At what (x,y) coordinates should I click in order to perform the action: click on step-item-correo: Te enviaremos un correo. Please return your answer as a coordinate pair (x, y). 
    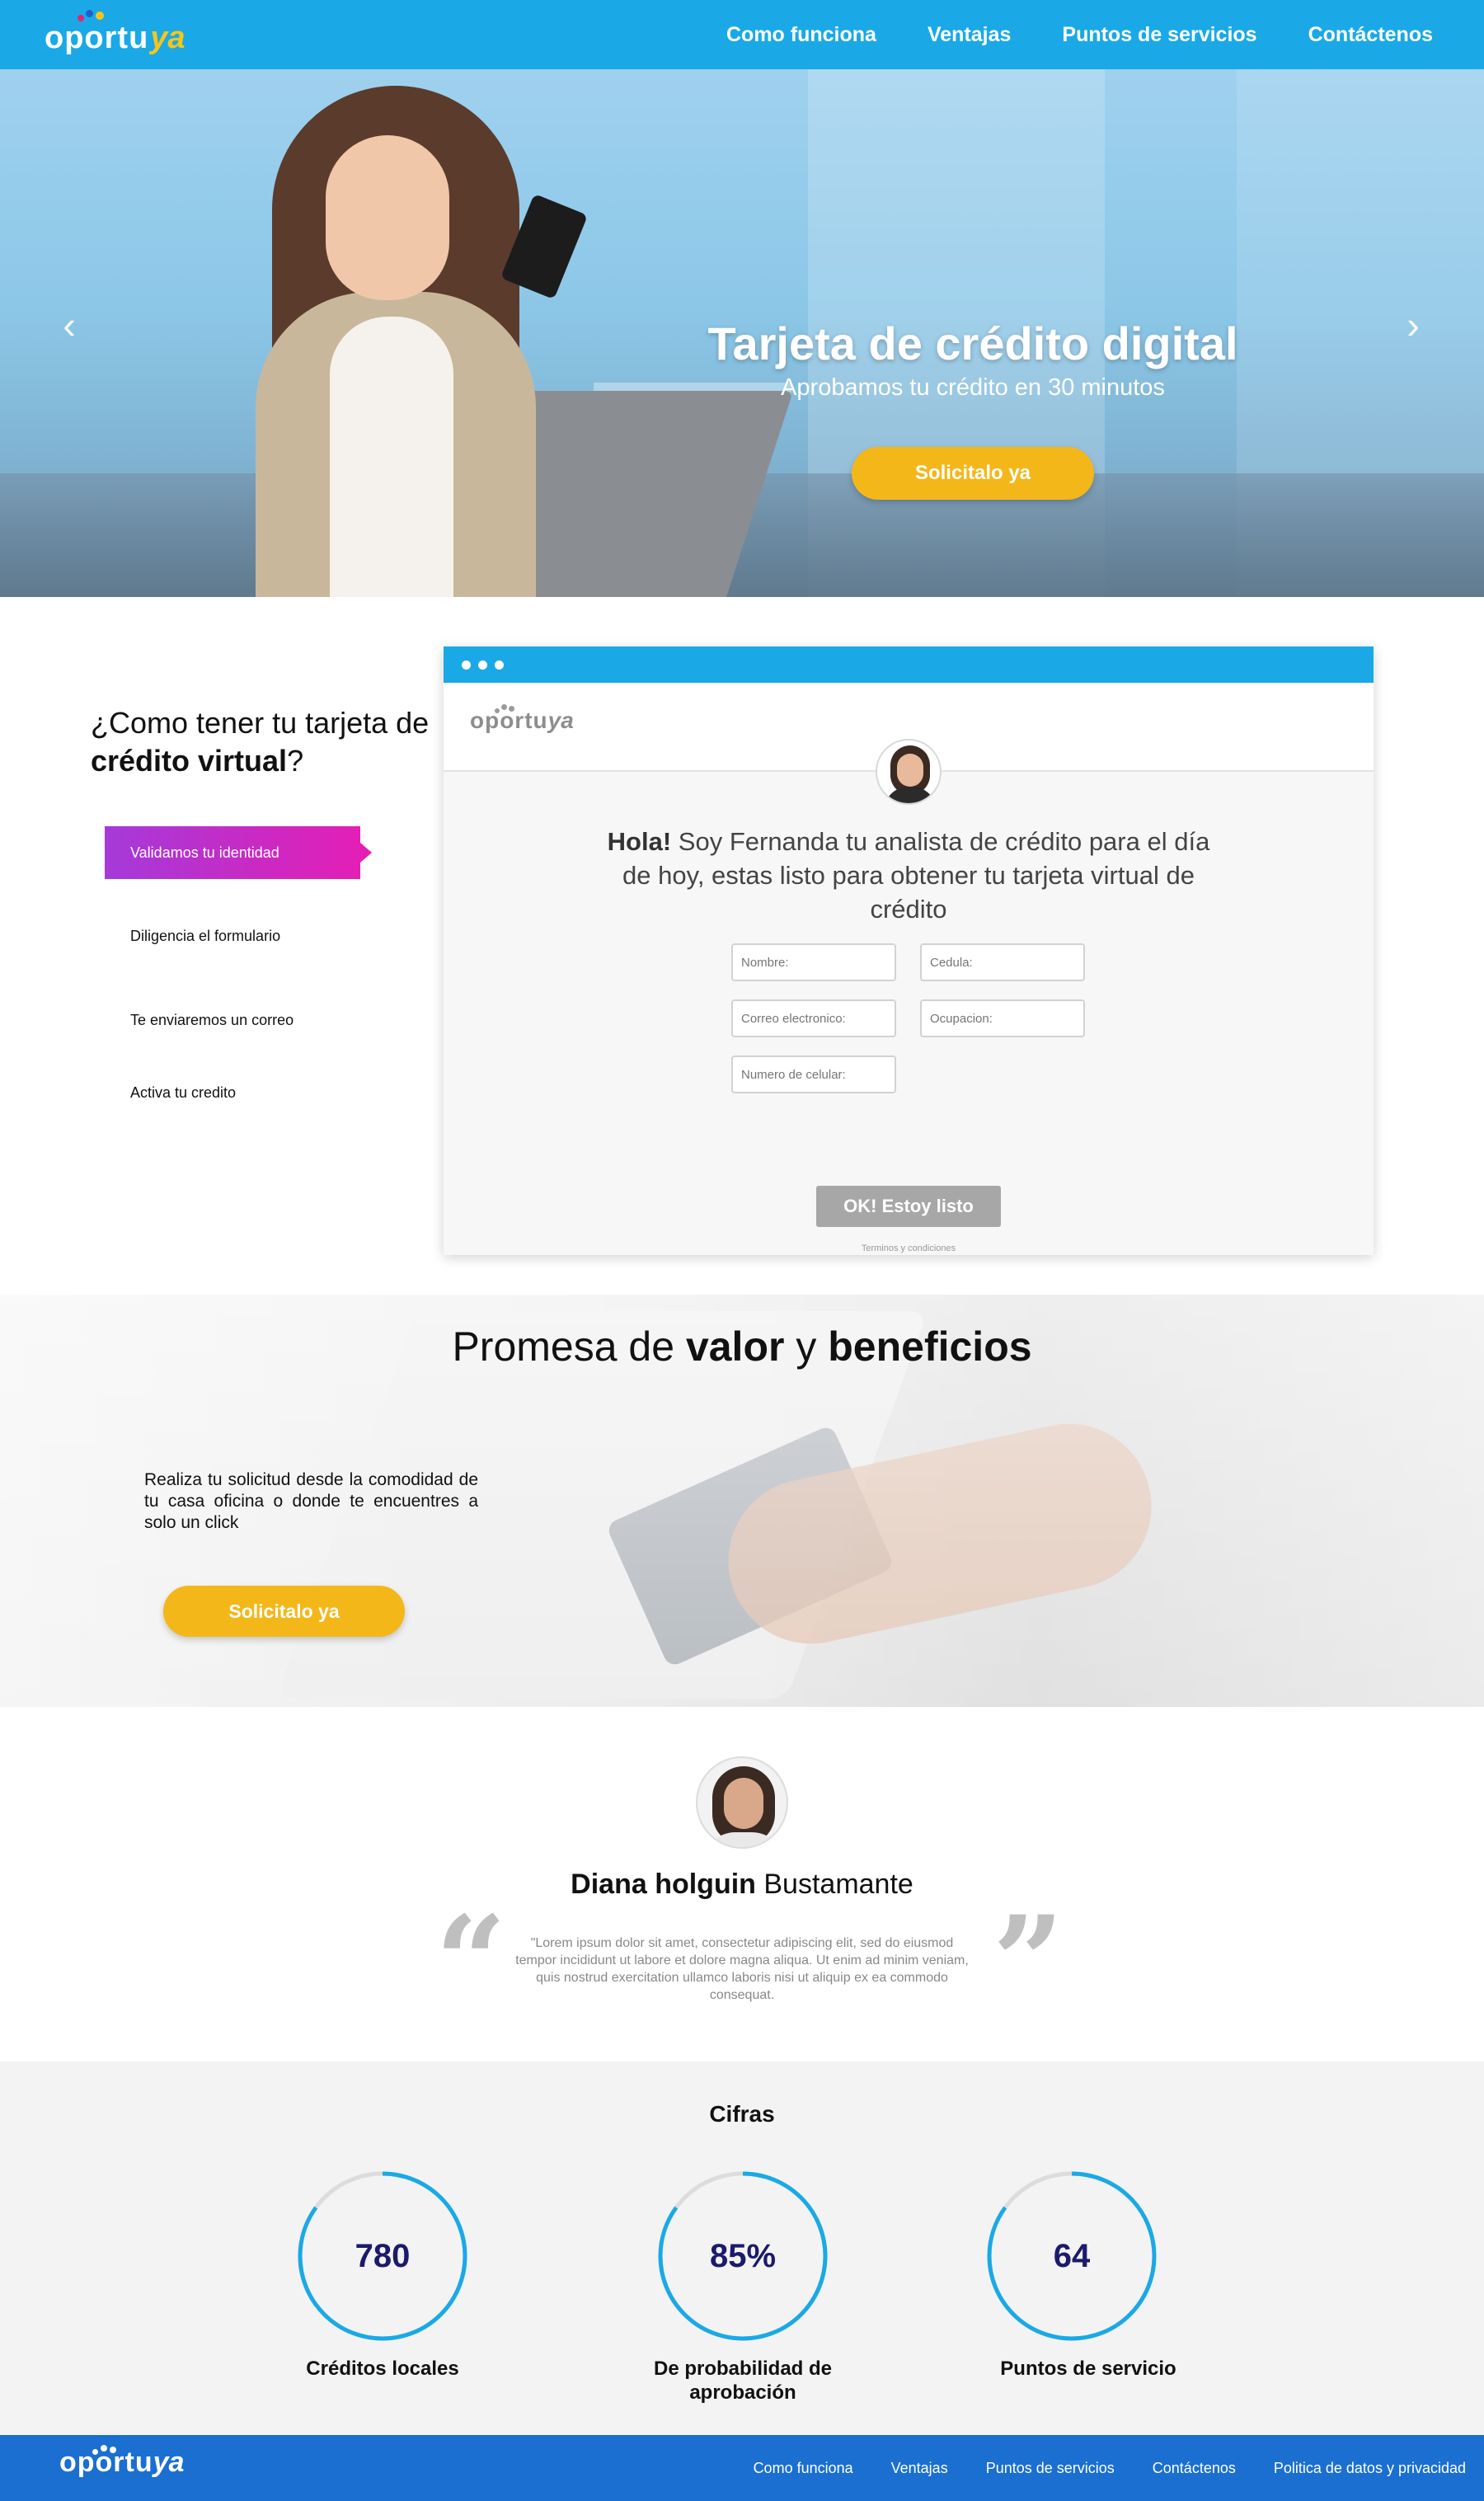
    Looking at the image, I should click on (233, 1020).